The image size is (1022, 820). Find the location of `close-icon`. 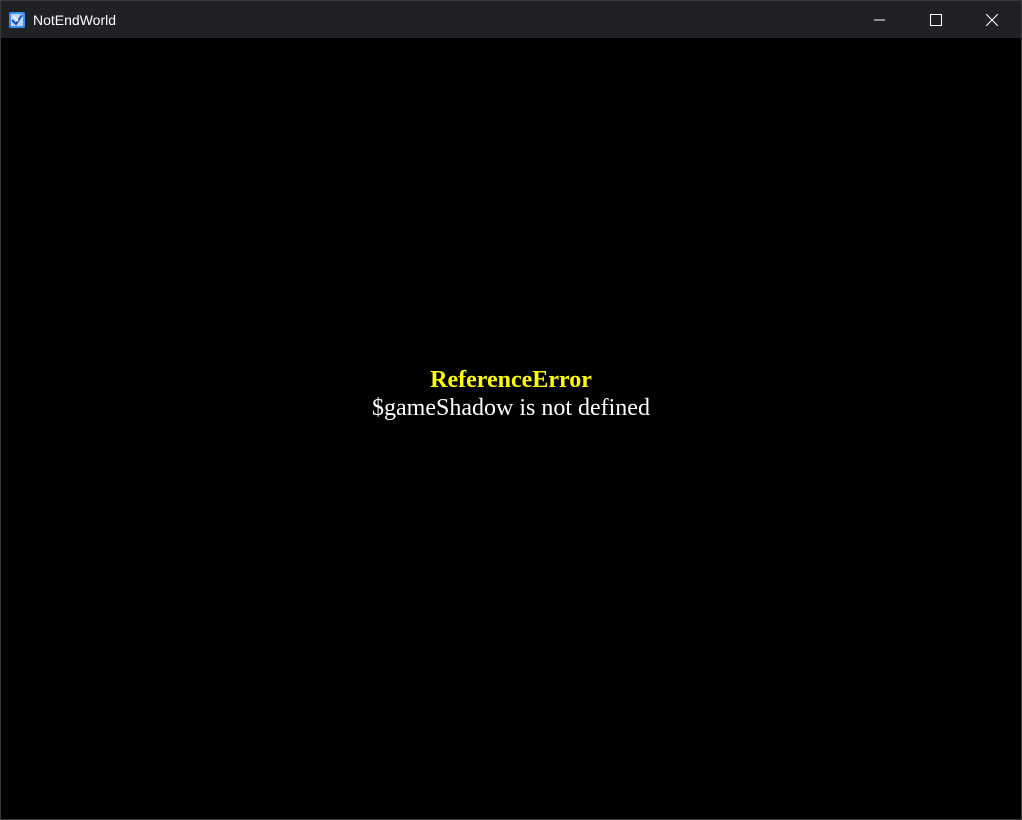

close-icon is located at coordinates (992, 19).